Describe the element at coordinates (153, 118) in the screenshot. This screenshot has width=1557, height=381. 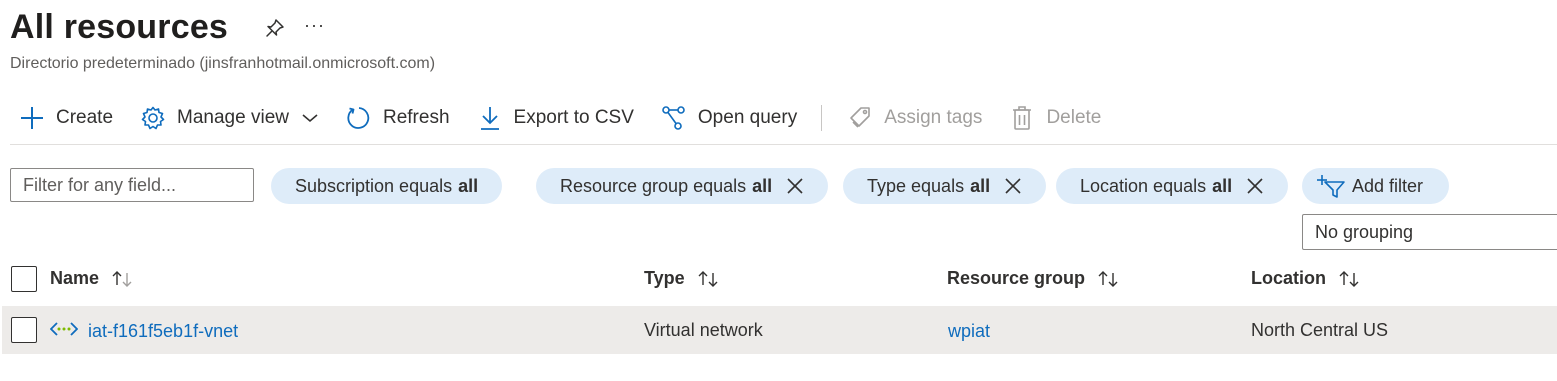
I see `gear-icon` at that location.